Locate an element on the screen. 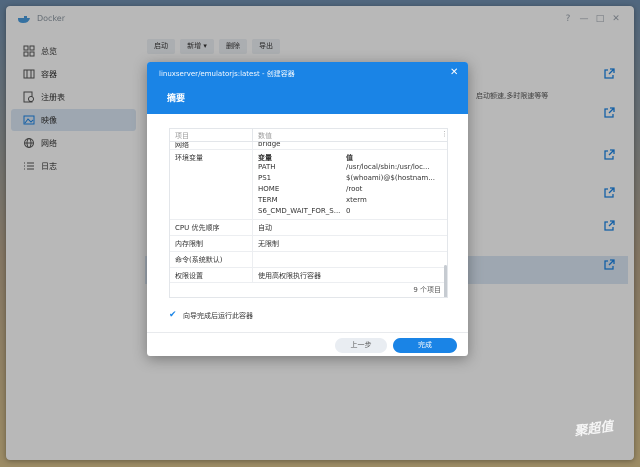  previous-button: 上一步 is located at coordinates (361, 345).